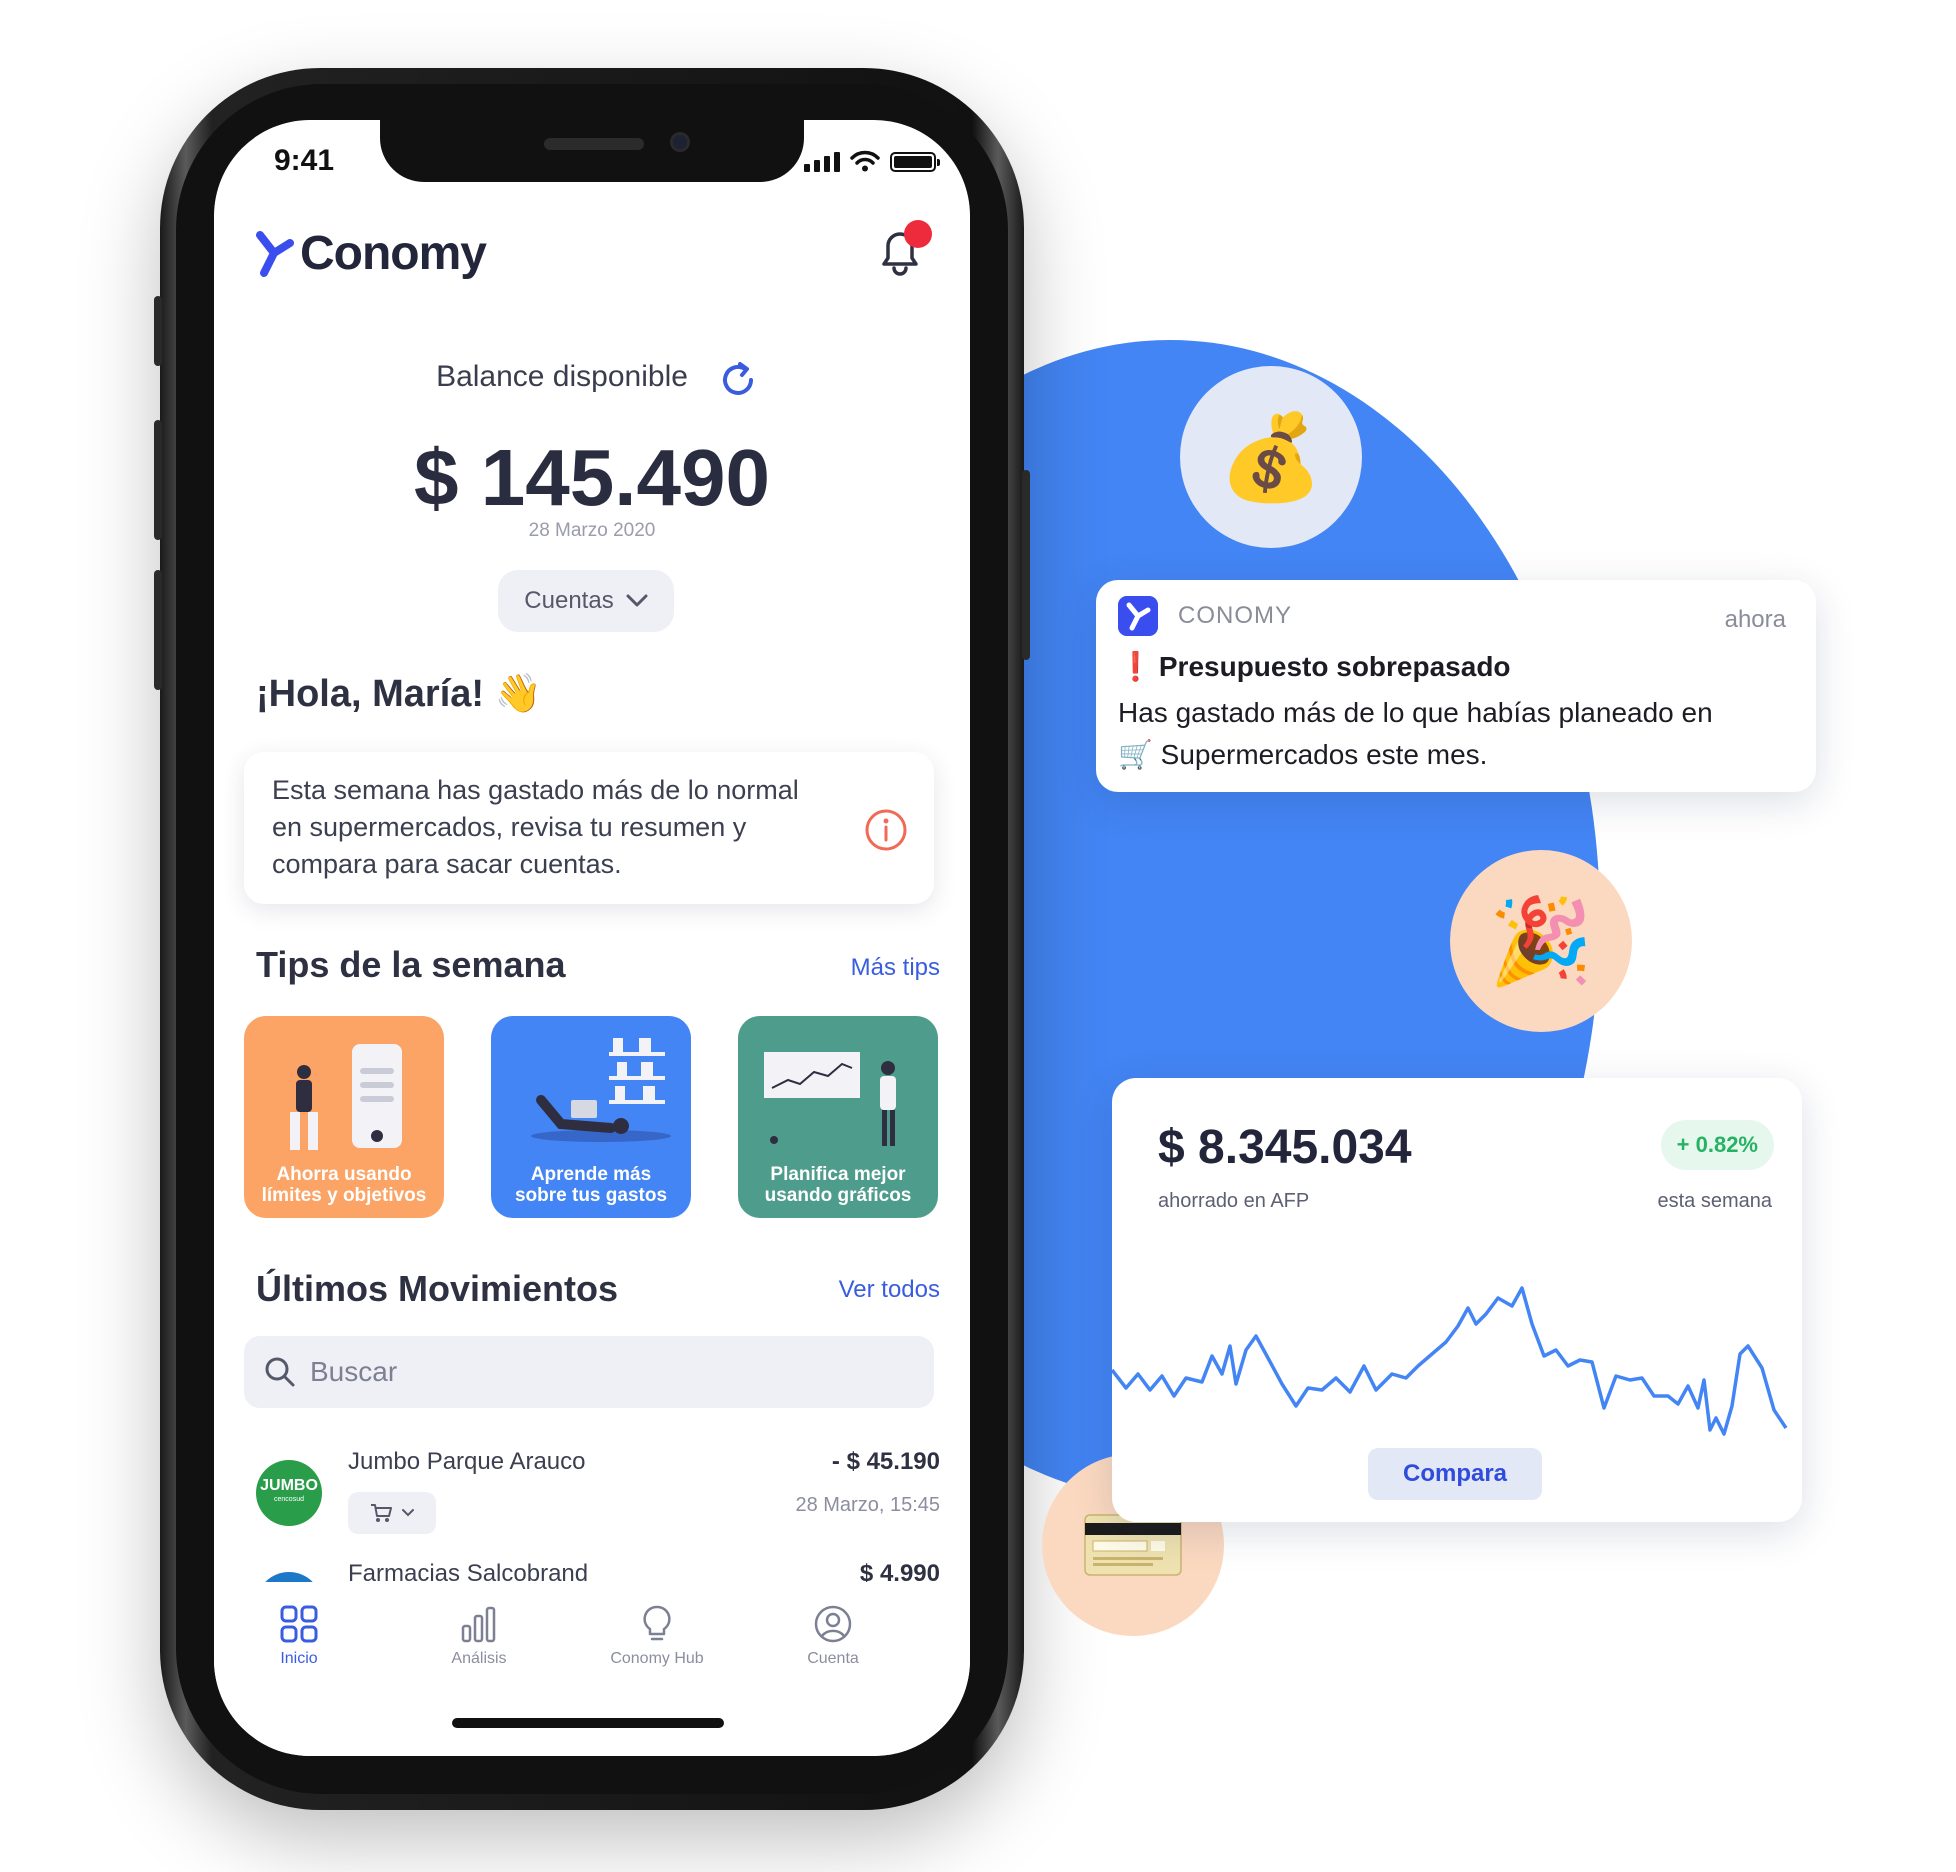  What do you see at coordinates (833, 1624) in the screenshot?
I see `user-circle-icon` at bounding box center [833, 1624].